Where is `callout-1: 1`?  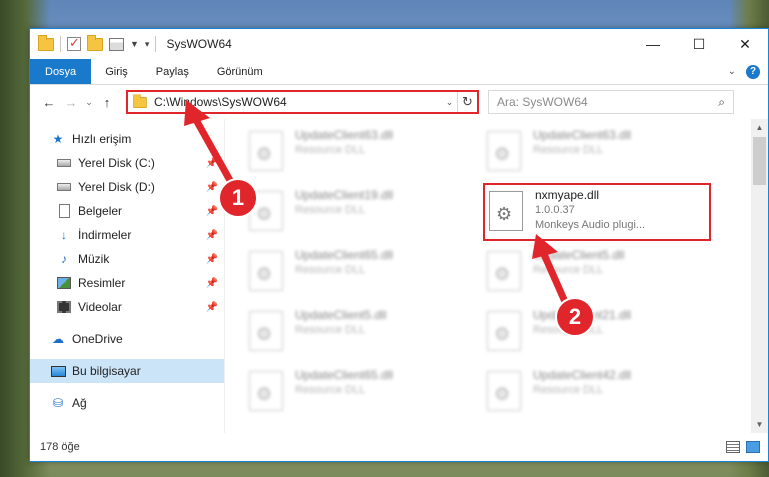
callout-1: 1 is located at coordinates (238, 198).